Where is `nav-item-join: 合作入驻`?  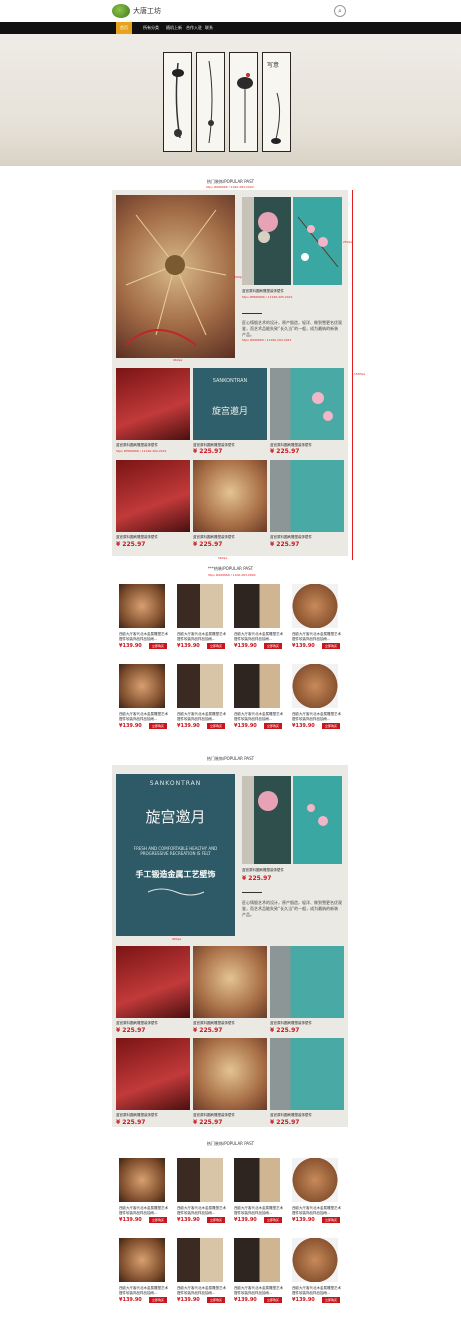
nav-item-join: 合作入驻 is located at coordinates (194, 28).